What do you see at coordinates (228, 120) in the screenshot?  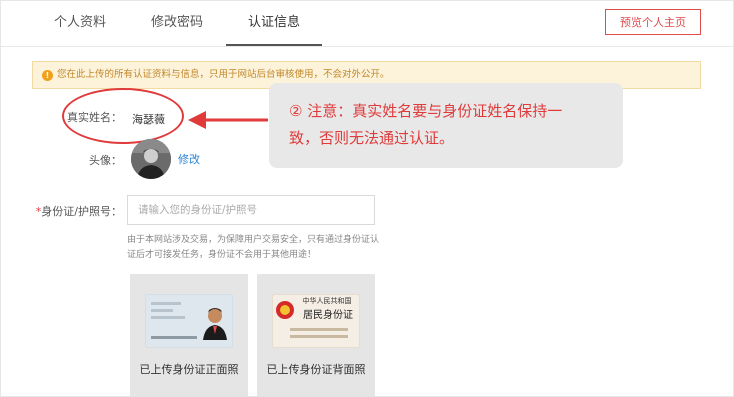 I see `arrow-left-icon` at bounding box center [228, 120].